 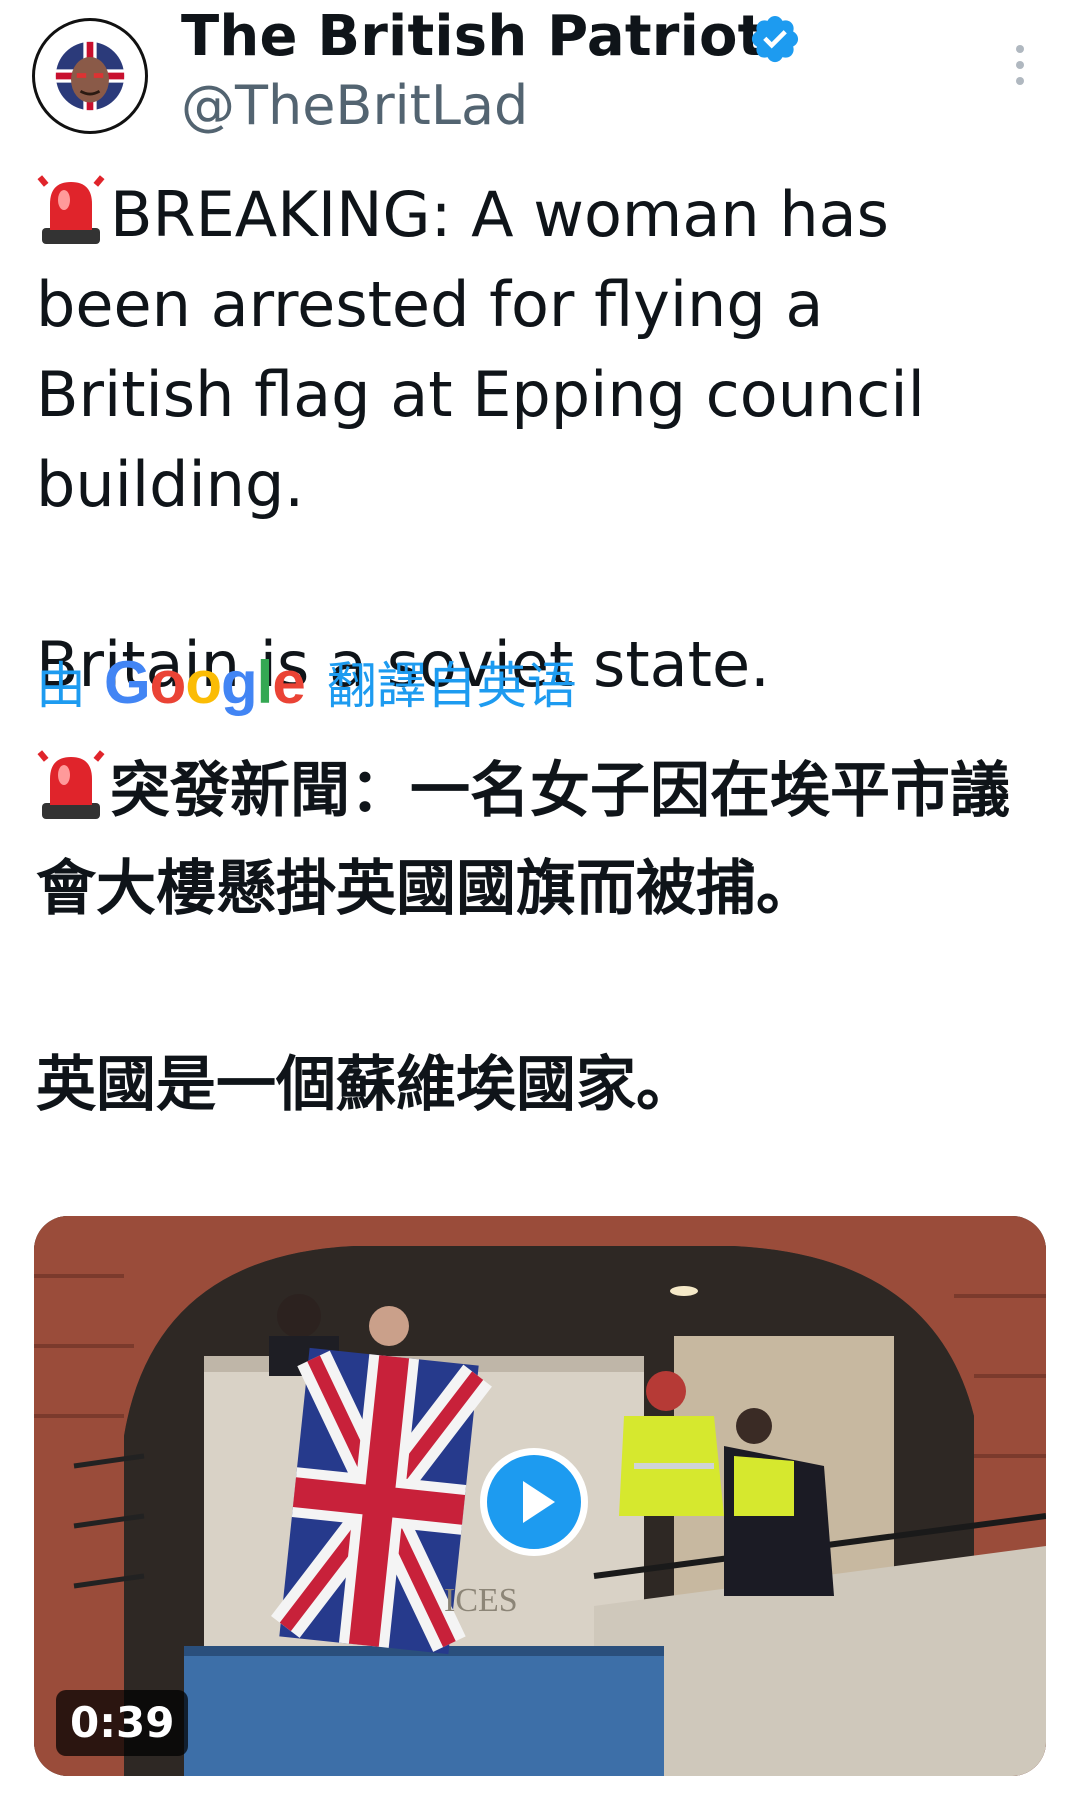 I want to click on play-button, so click(x=534, y=1502).